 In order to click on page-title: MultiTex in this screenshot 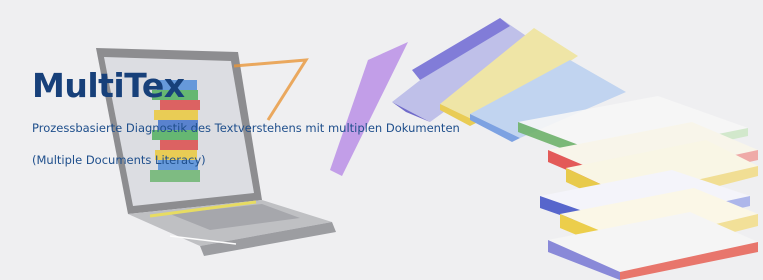, I will do `click(108, 85)`.